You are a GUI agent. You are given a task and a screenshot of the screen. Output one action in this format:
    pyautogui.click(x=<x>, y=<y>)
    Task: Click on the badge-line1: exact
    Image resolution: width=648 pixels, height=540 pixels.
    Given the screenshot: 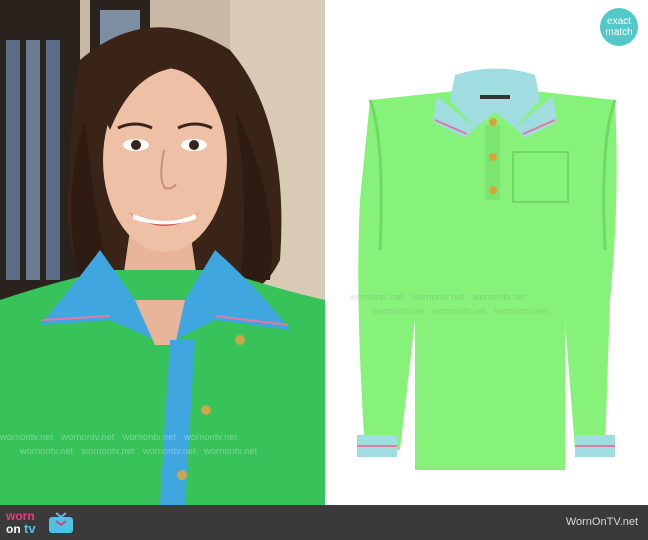 What is the action you would take?
    pyautogui.click(x=619, y=21)
    